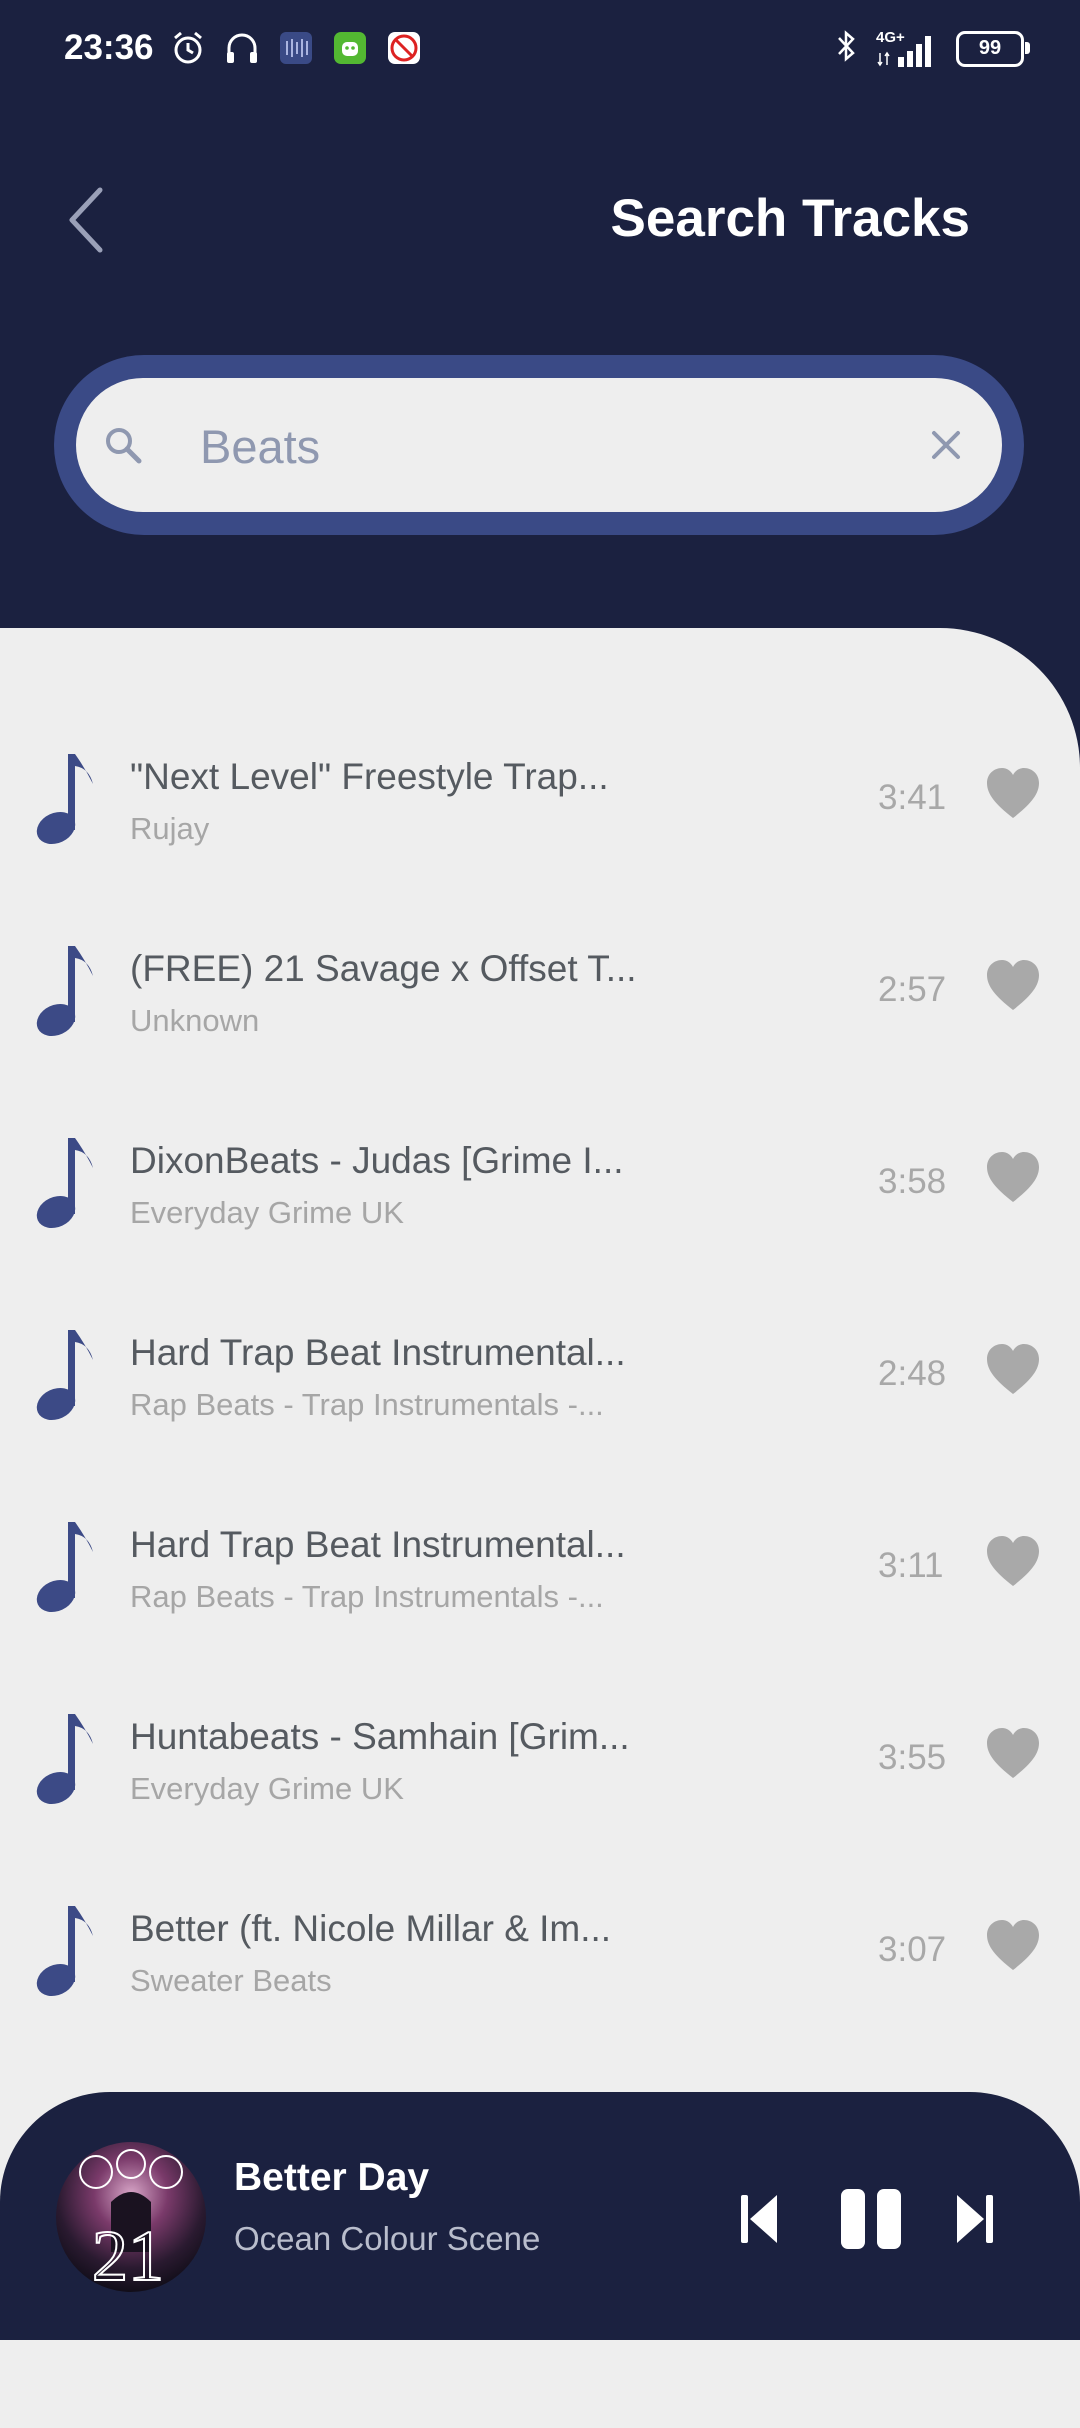  I want to click on pause-button, so click(871, 2219).